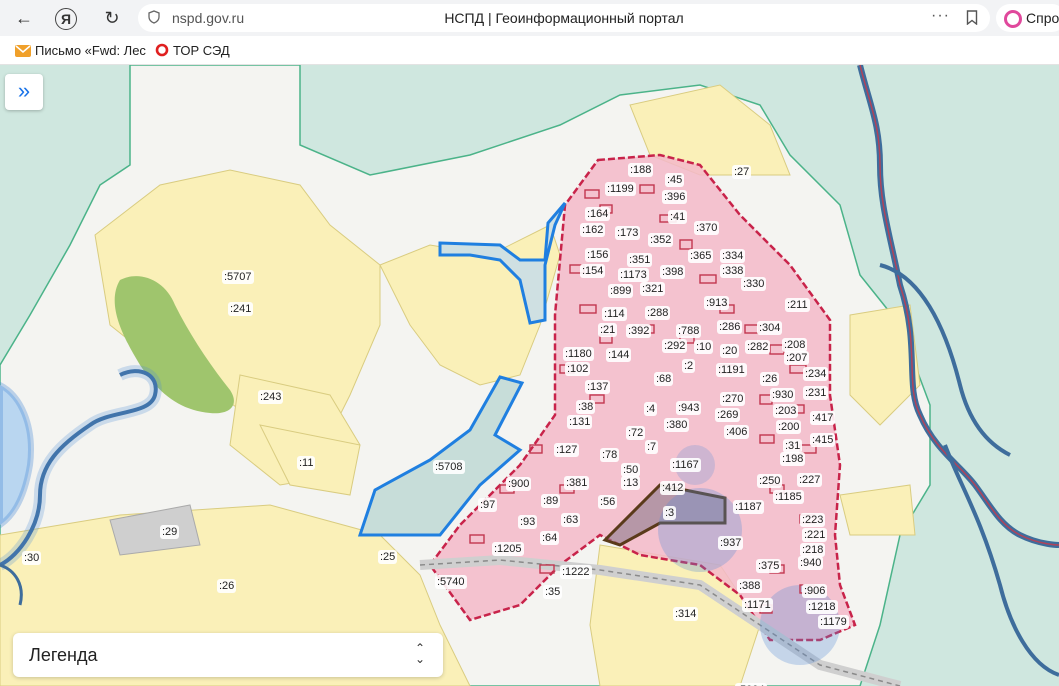  Describe the element at coordinates (770, 481) in the screenshot. I see `parcel-number-label: :250` at that location.